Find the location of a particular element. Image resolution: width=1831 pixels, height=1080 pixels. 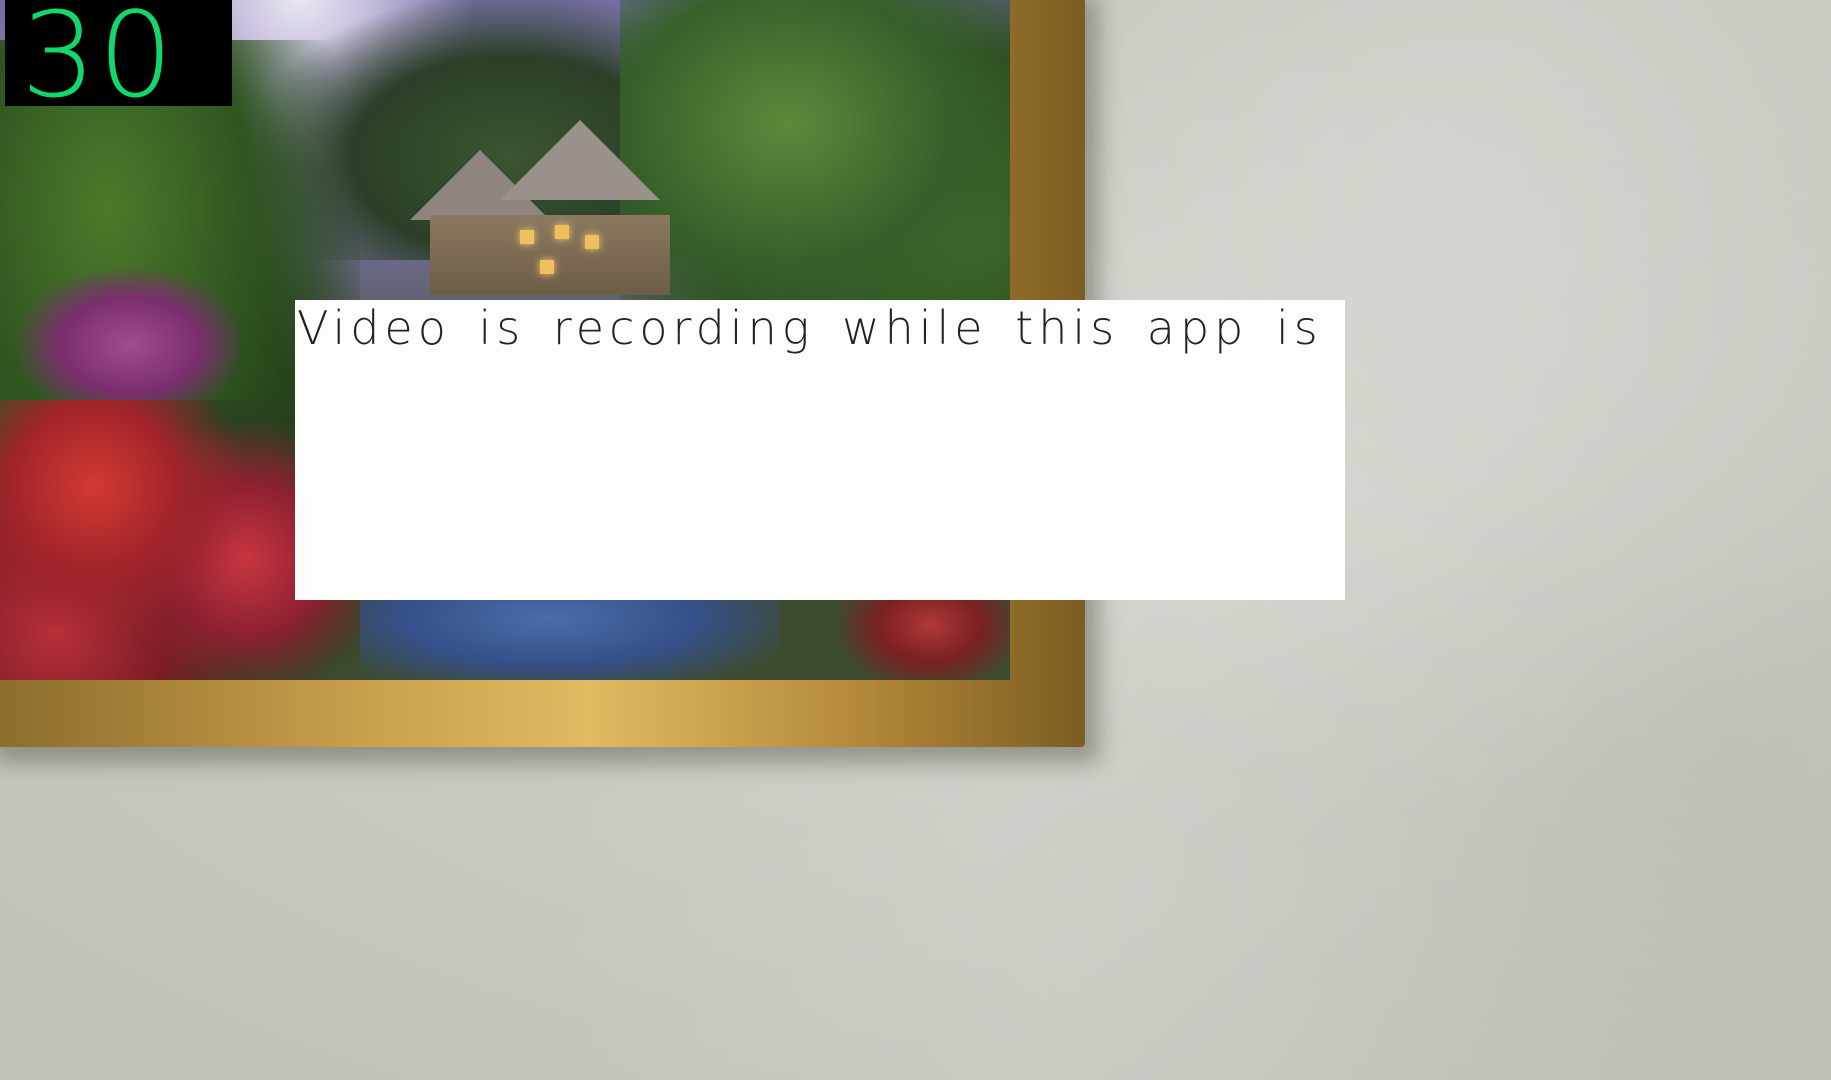

fps-counter: 30 is located at coordinates (118, 53).